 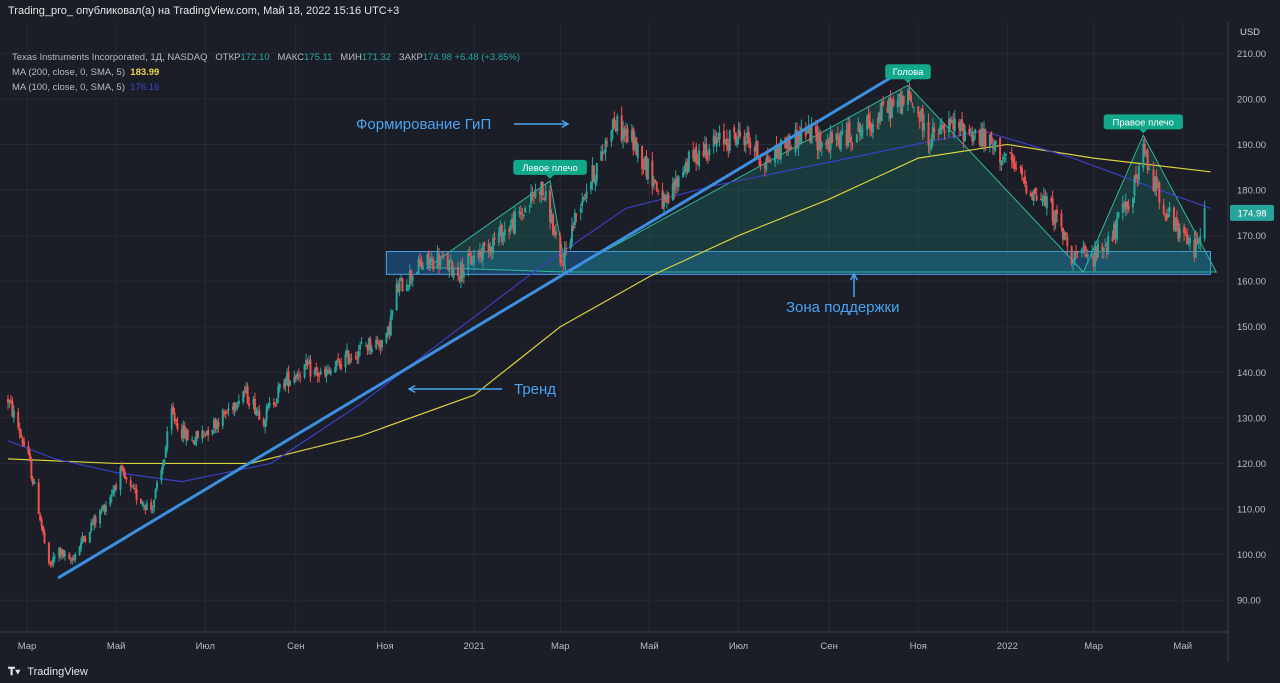 I want to click on left-shoulder-label: Левое плечо, so click(x=550, y=168).